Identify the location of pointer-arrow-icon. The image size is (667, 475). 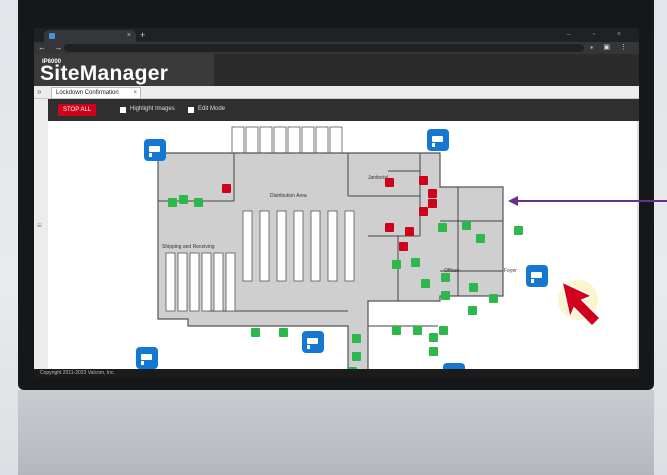
(580, 304).